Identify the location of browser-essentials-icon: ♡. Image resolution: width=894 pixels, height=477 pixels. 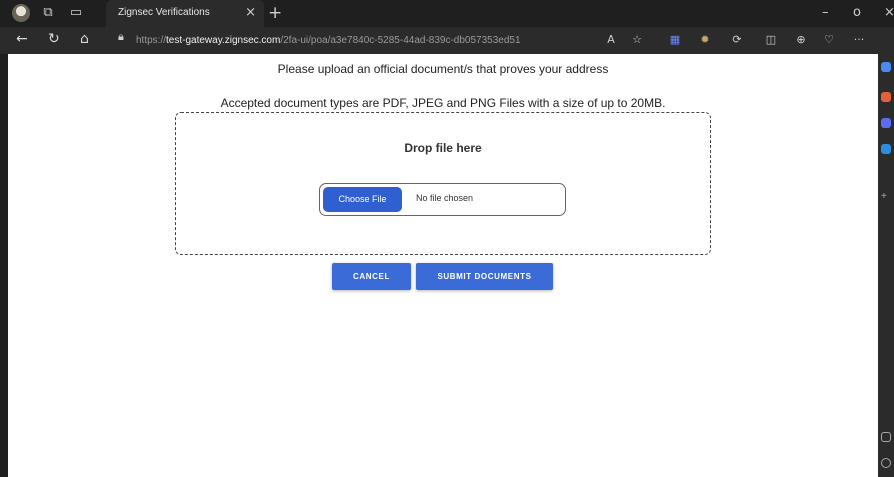
(829, 40).